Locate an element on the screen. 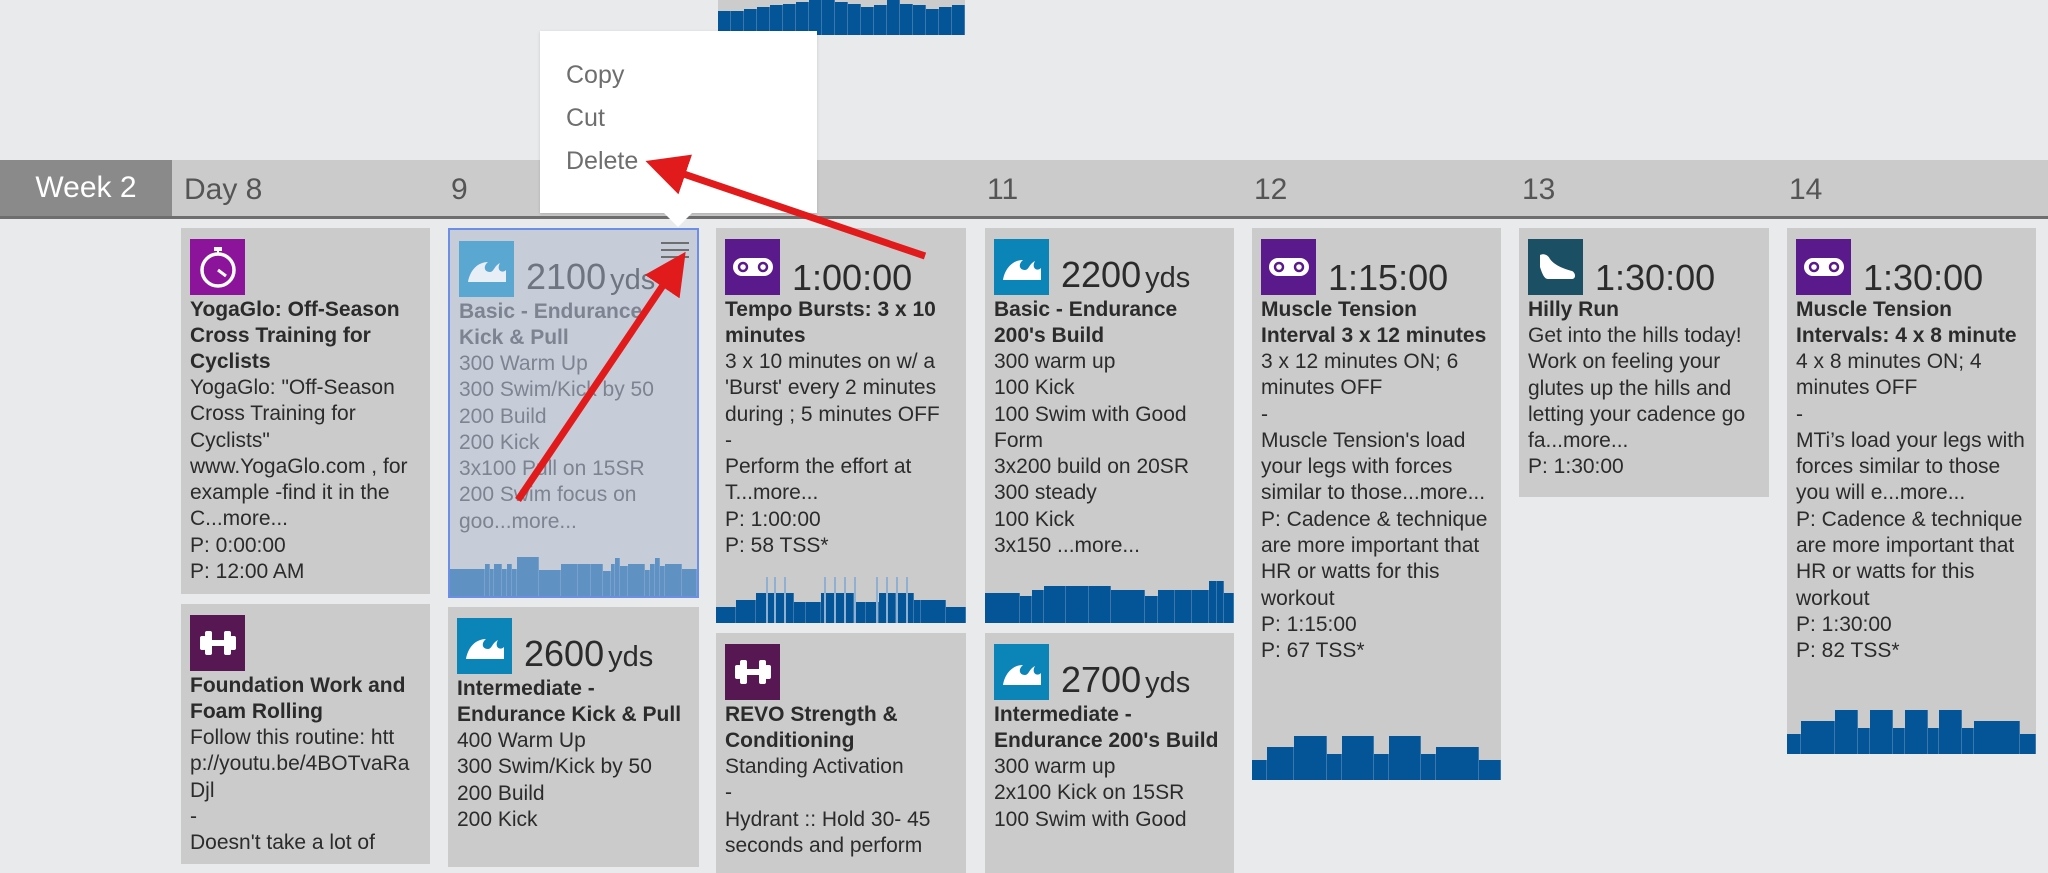  planned-start-time: P: 12:00 AM is located at coordinates (247, 572).